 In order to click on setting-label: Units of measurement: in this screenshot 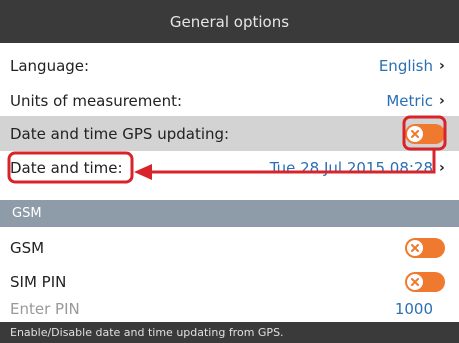, I will do `click(96, 100)`.